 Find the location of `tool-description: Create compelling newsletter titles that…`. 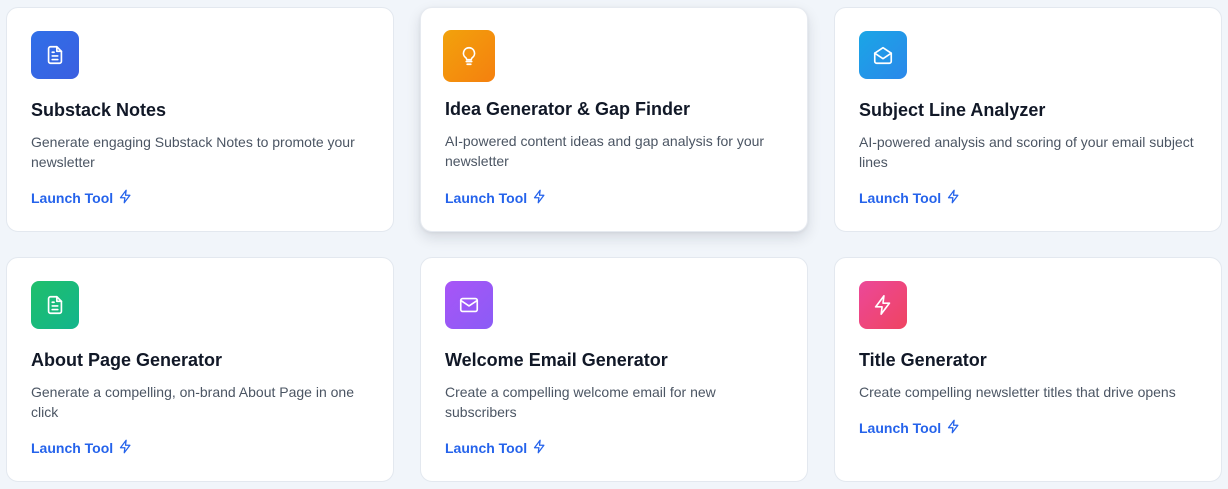

tool-description: Create compelling newsletter titles that… is located at coordinates (1017, 392).